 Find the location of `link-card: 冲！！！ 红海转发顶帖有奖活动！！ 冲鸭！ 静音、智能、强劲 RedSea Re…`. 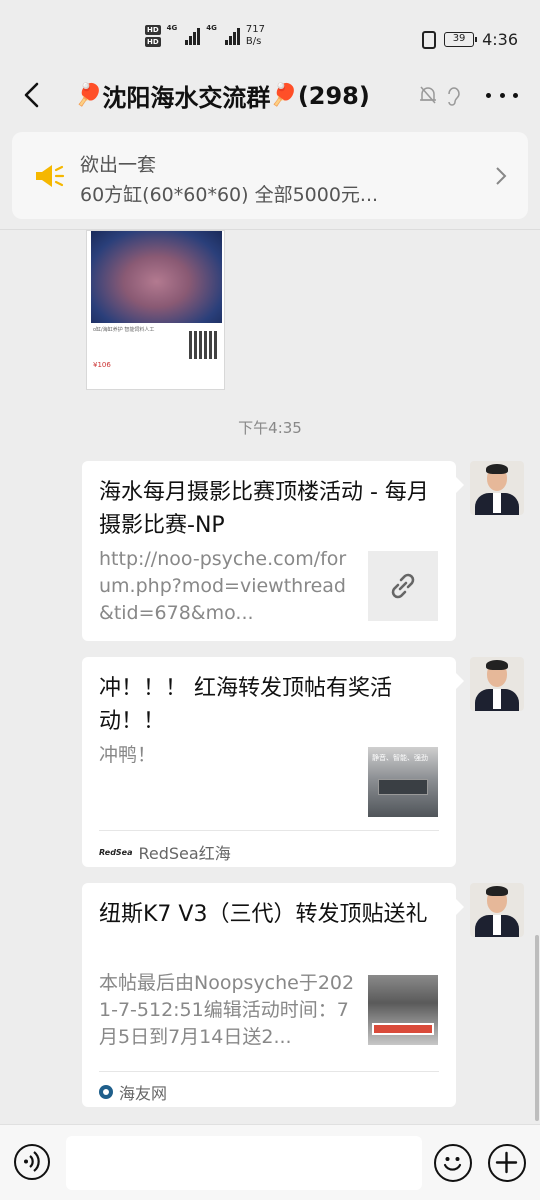

link-card: 冲！！！ 红海转发顶帖有奖活动！！ 冲鸭！ 静音、智能、强劲 RedSea Re… is located at coordinates (273, 762).